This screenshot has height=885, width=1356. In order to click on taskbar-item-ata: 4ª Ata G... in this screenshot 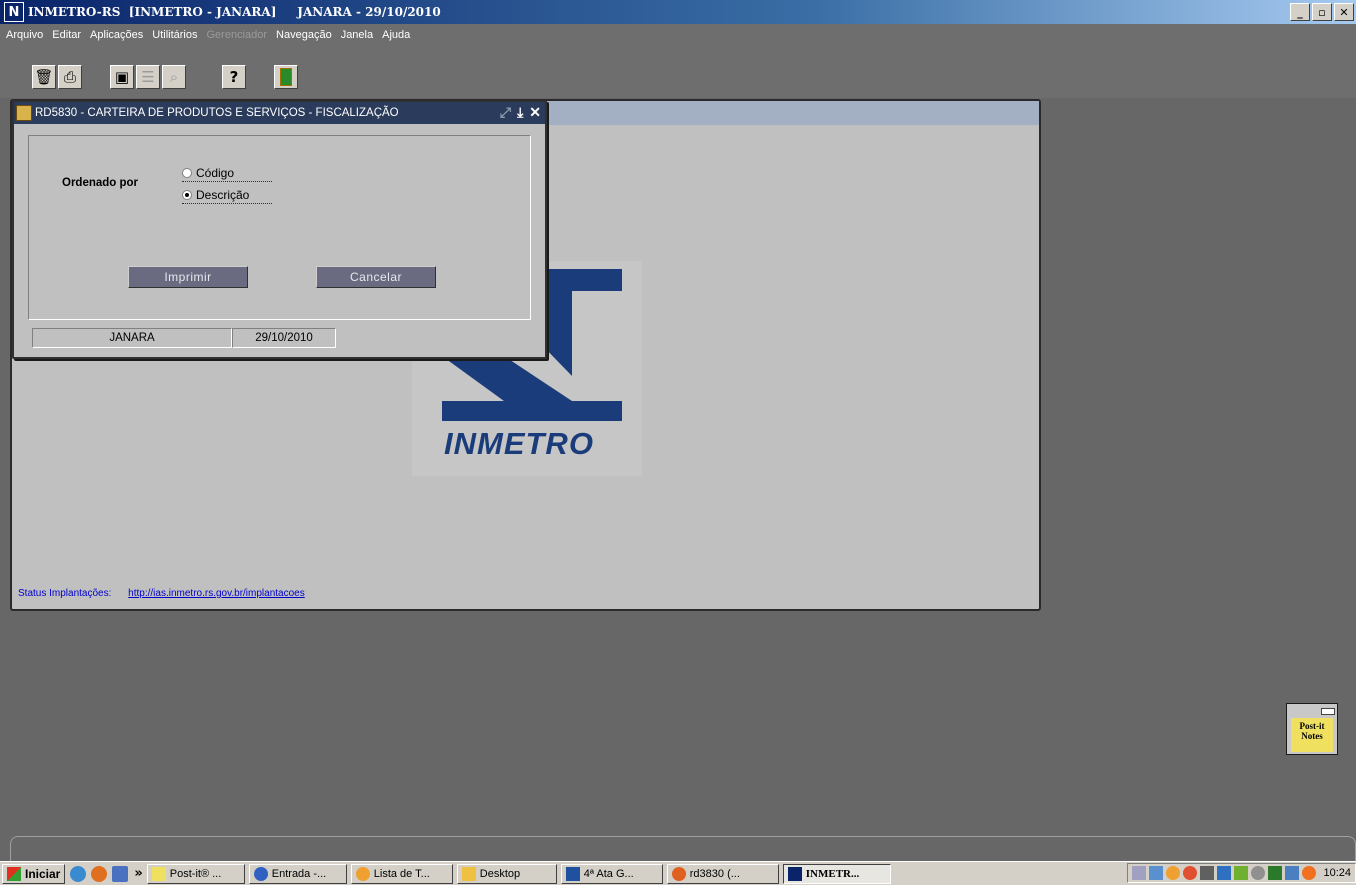, I will do `click(611, 873)`.